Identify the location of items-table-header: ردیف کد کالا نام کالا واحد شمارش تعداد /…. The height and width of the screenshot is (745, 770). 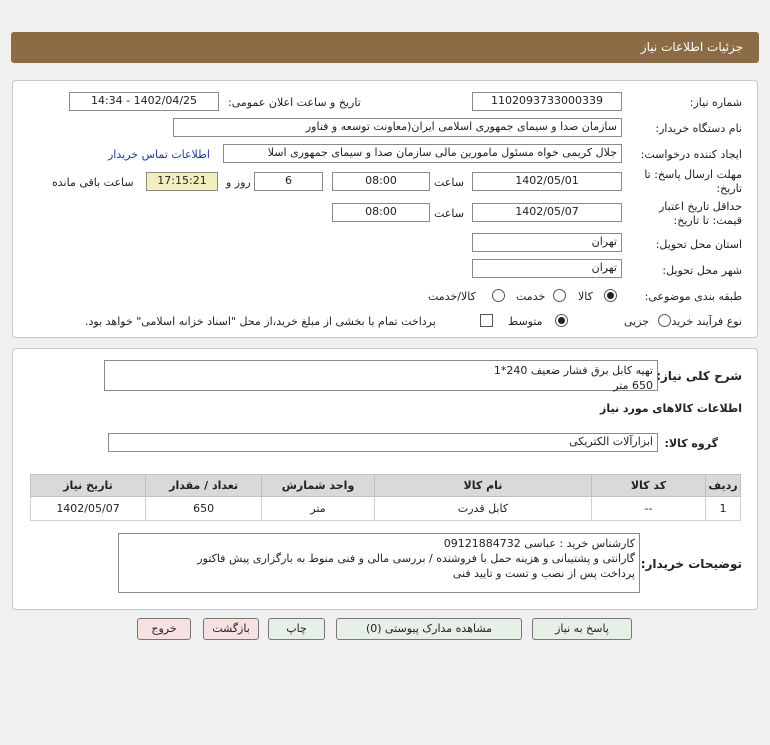
(385, 485).